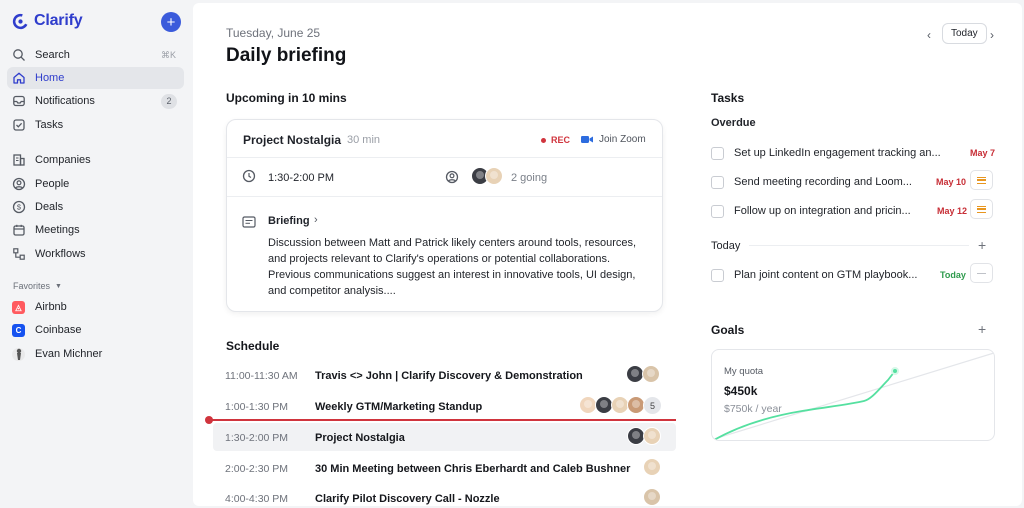 This screenshot has width=1024, height=508. I want to click on schedule-time: 11:00-11:30 AM, so click(261, 376).